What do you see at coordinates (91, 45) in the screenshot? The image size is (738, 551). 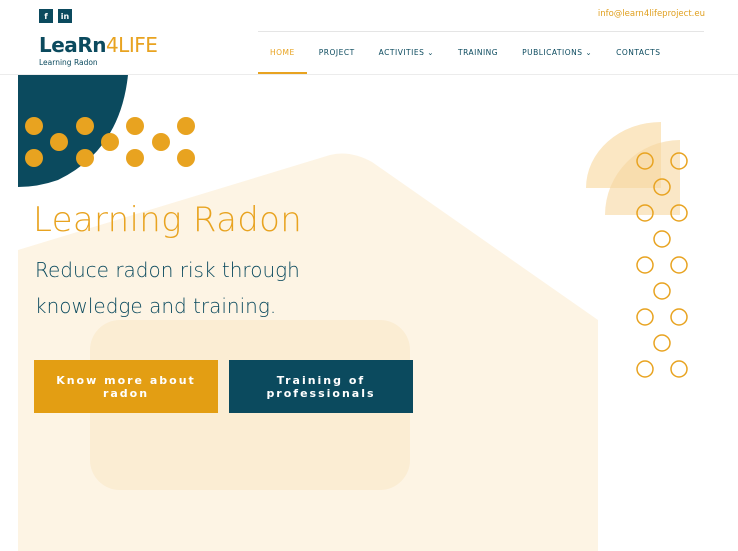 I see `logo-text-rn: Rn` at bounding box center [91, 45].